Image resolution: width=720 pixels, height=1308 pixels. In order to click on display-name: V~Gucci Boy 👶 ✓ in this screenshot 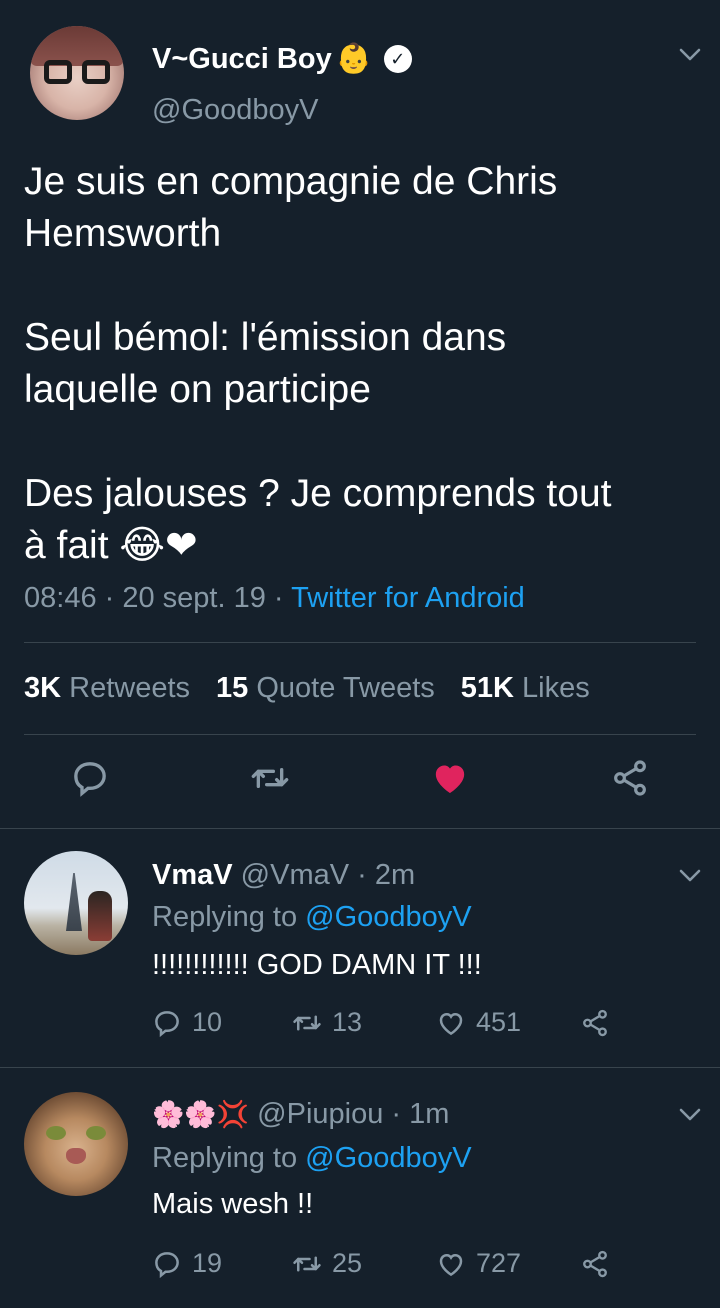, I will do `click(282, 59)`.